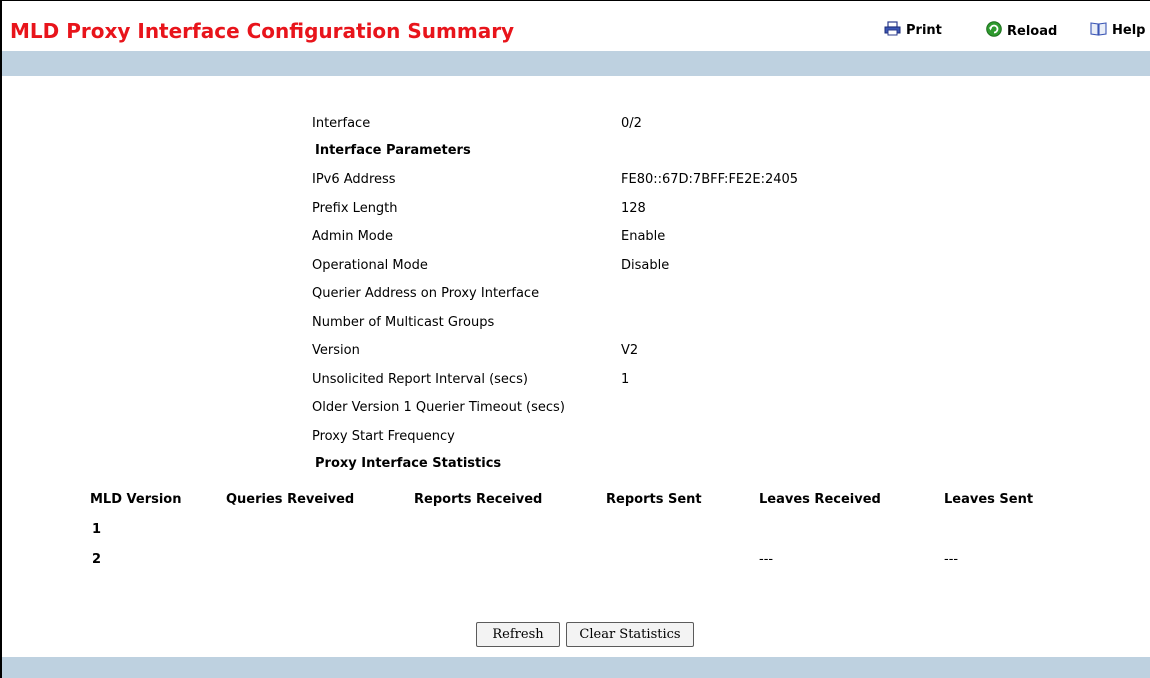  I want to click on operational-mode-value: Disable, so click(645, 265).